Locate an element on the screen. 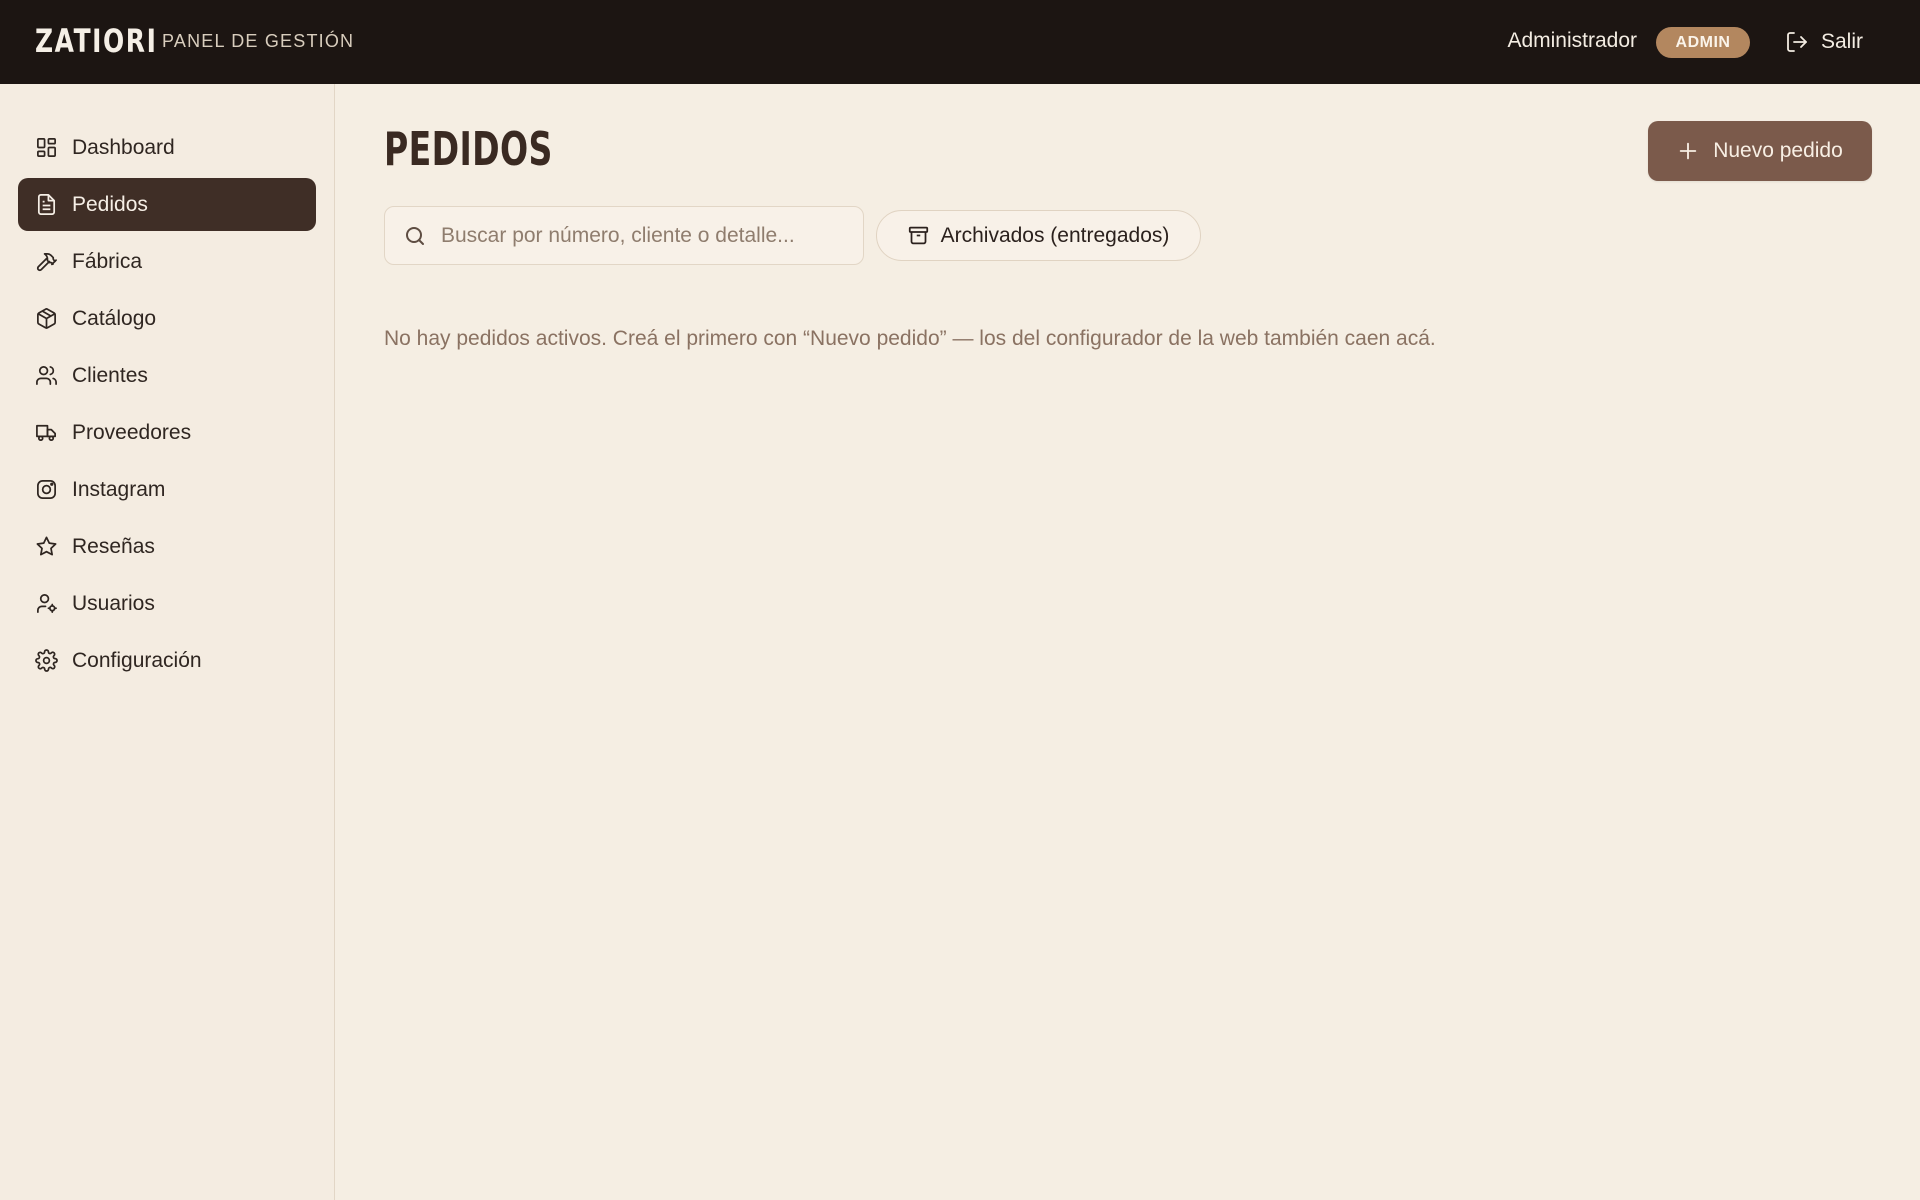 This screenshot has height=1200, width=1920. truck-icon is located at coordinates (46, 433).